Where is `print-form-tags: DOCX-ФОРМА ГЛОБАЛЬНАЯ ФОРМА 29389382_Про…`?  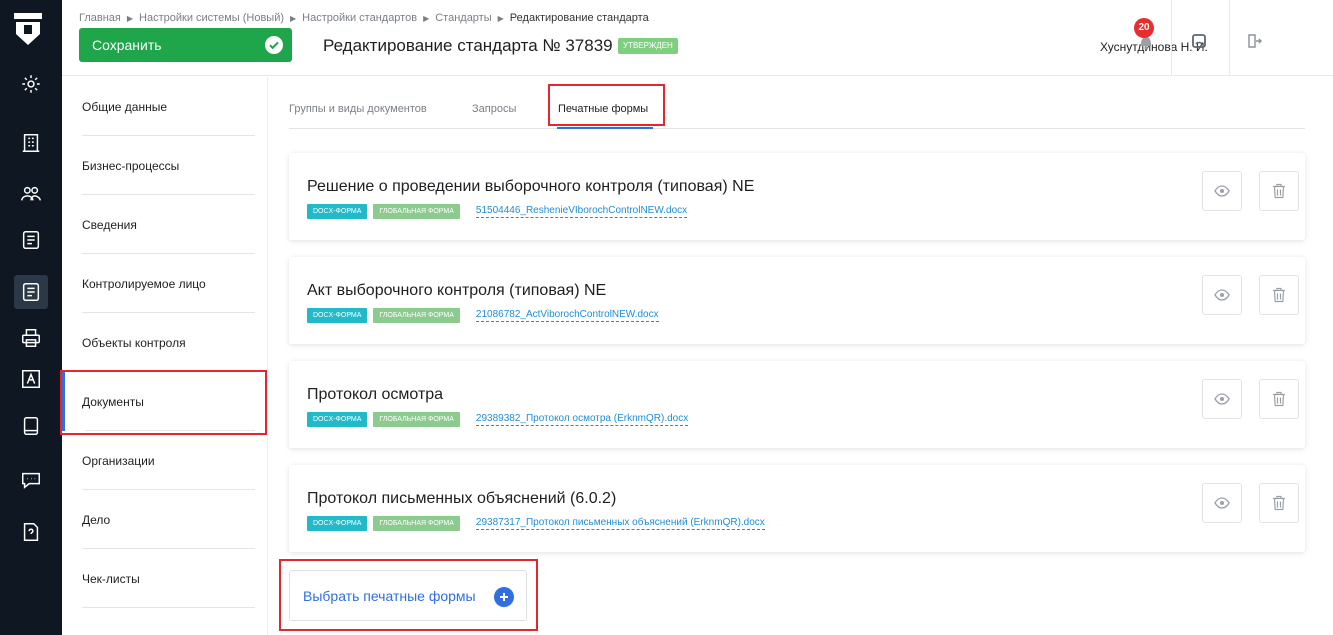
print-form-tags: DOCX-ФОРМА ГЛОБАЛЬНАЯ ФОРМА 29389382_Про… is located at coordinates (498, 419).